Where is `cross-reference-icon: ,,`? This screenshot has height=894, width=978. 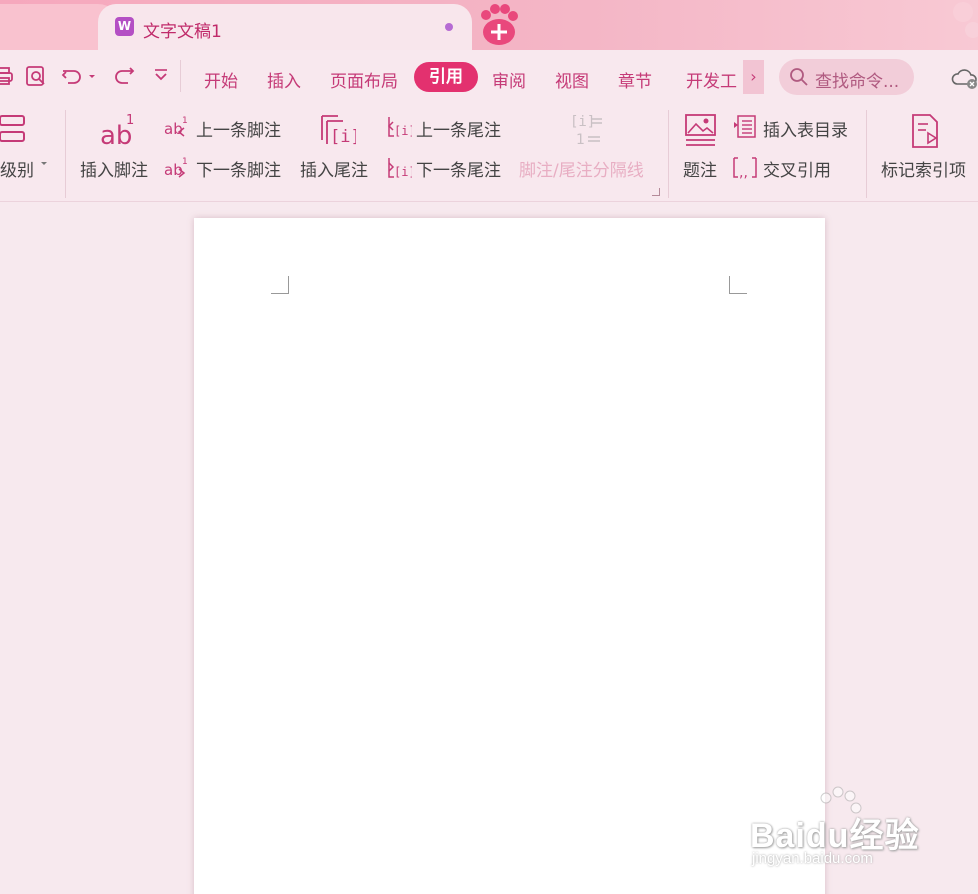 cross-reference-icon: ,, is located at coordinates (745, 168).